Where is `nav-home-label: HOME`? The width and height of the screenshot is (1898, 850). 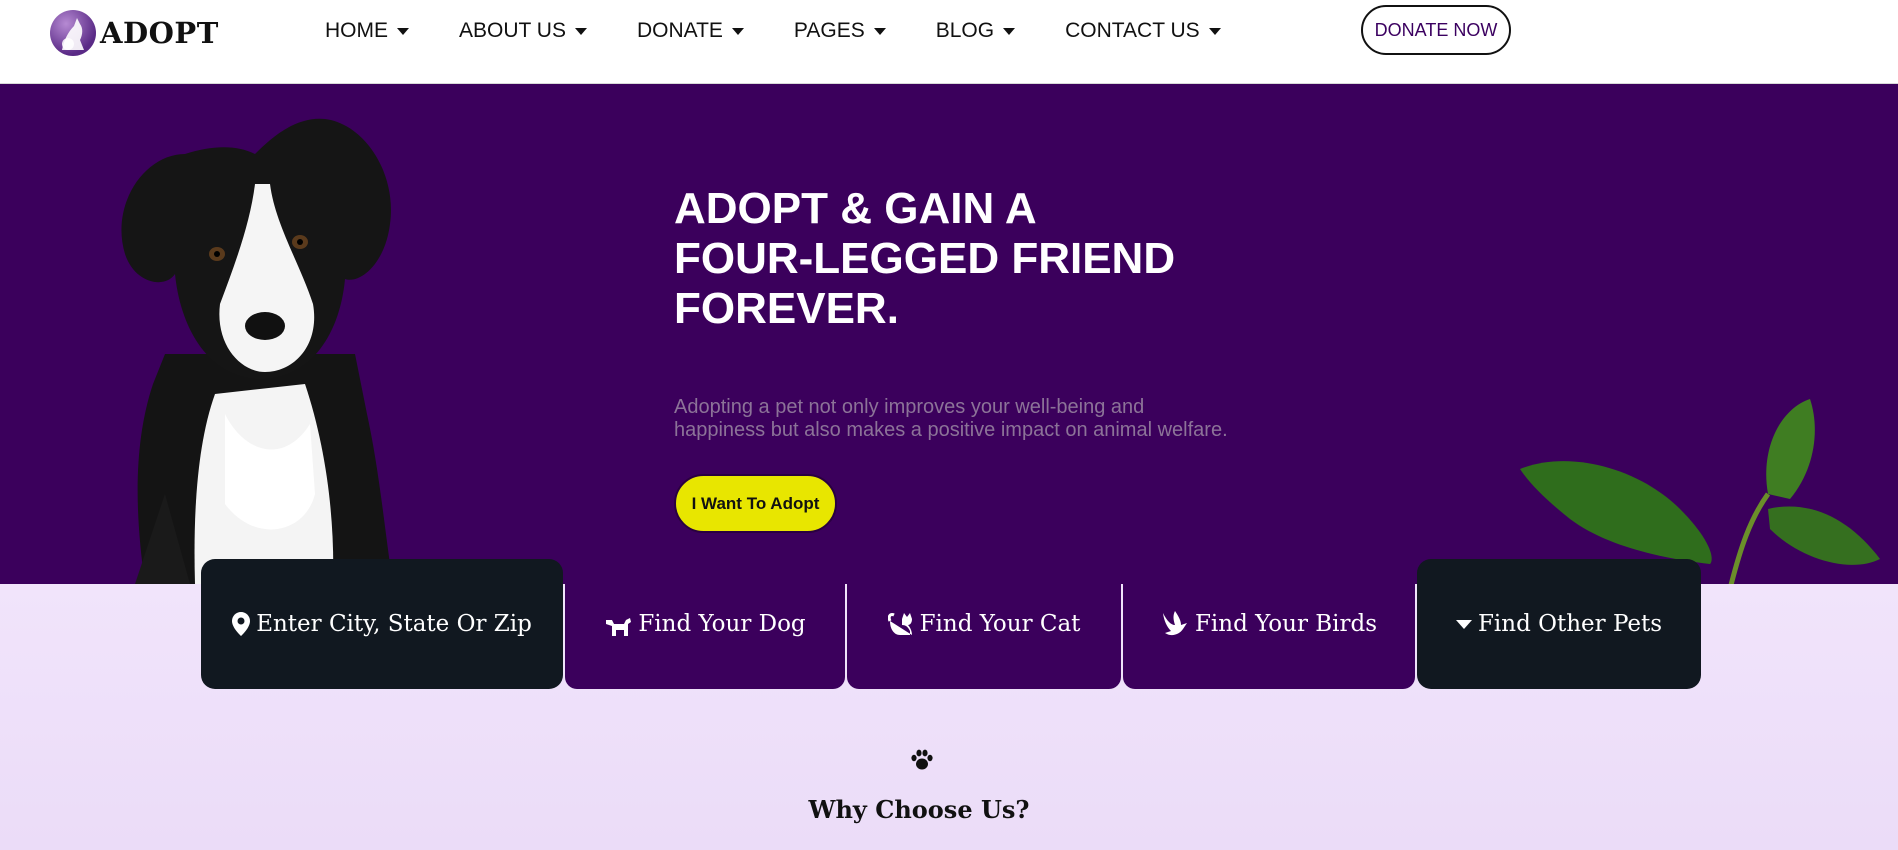 nav-home-label: HOME is located at coordinates (356, 30).